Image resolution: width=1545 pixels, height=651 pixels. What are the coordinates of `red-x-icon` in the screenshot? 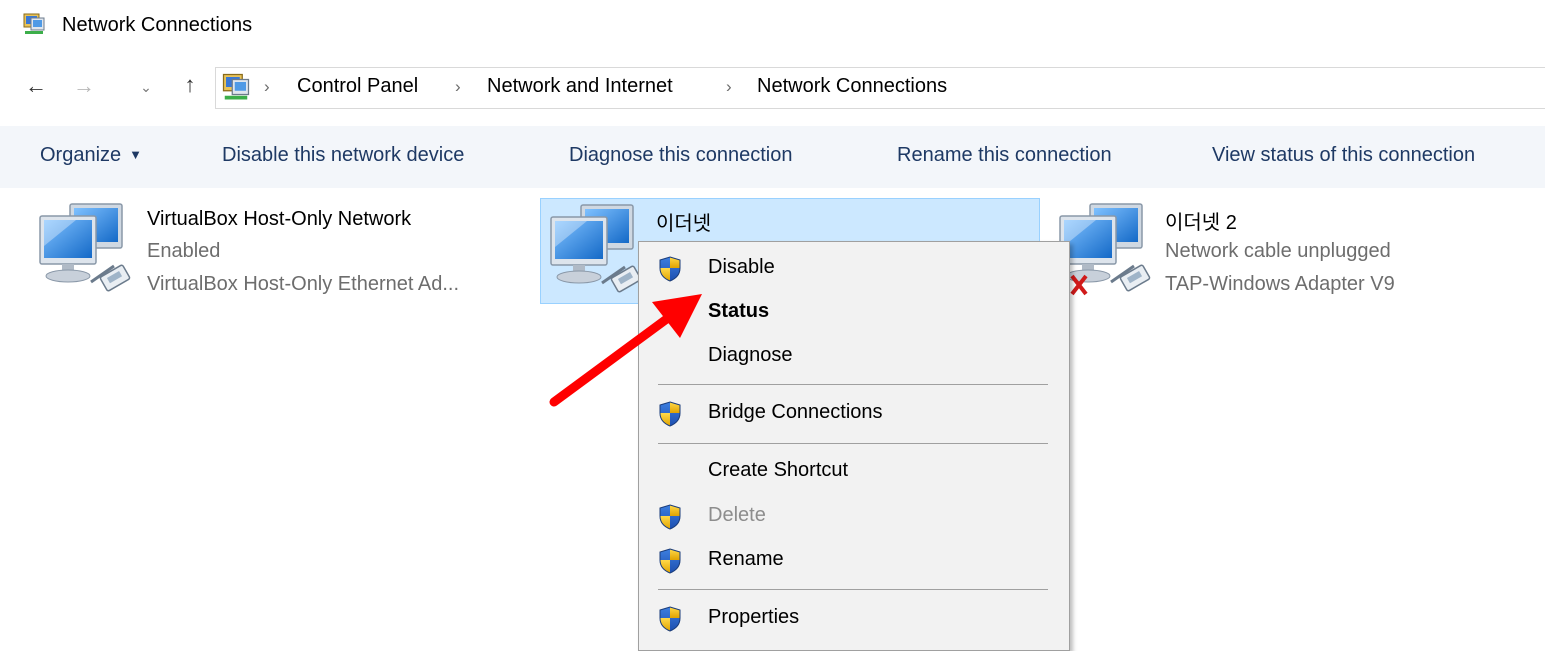 It's located at (1079, 285).